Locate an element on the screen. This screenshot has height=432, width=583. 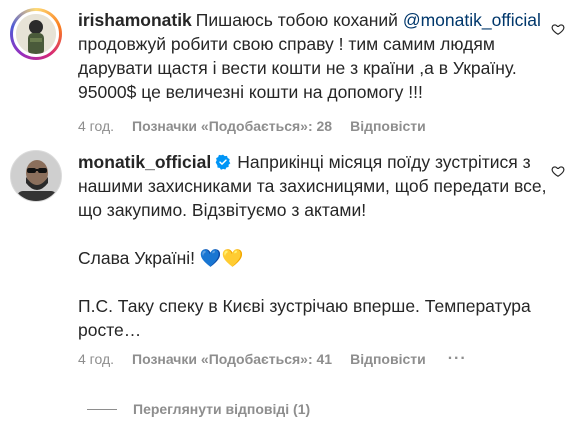
likes-count: Позначки «Подобається»: 28 is located at coordinates (232, 126).